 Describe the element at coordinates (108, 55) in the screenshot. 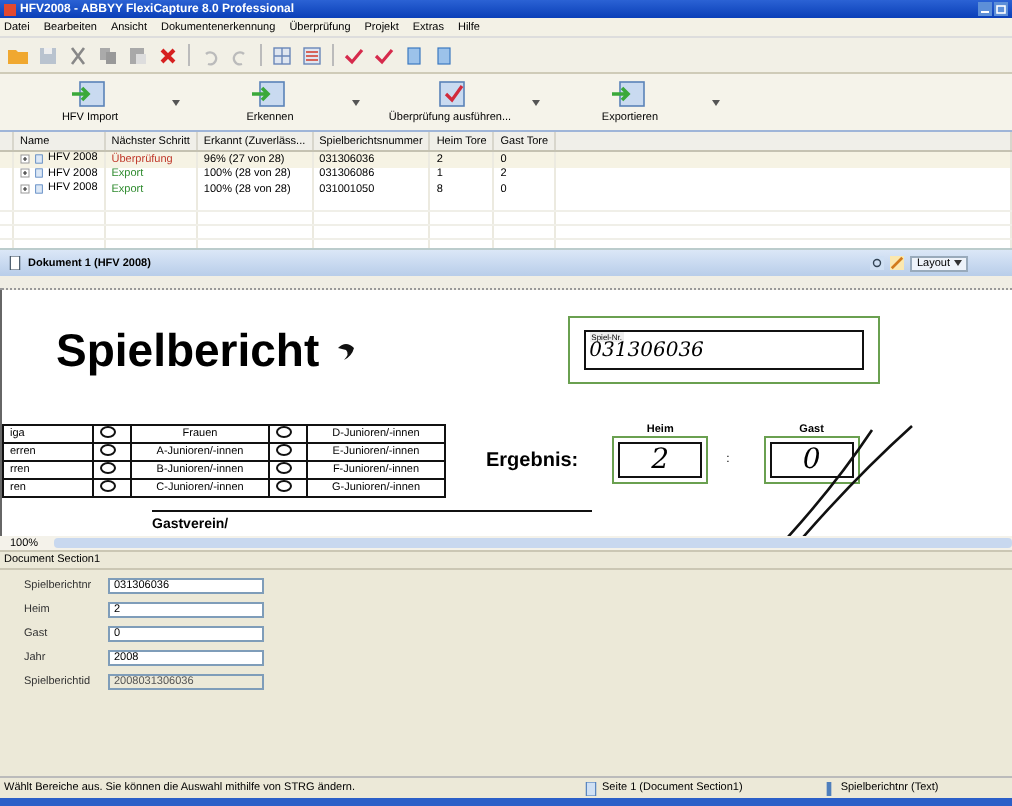

I see `copy-icon` at that location.